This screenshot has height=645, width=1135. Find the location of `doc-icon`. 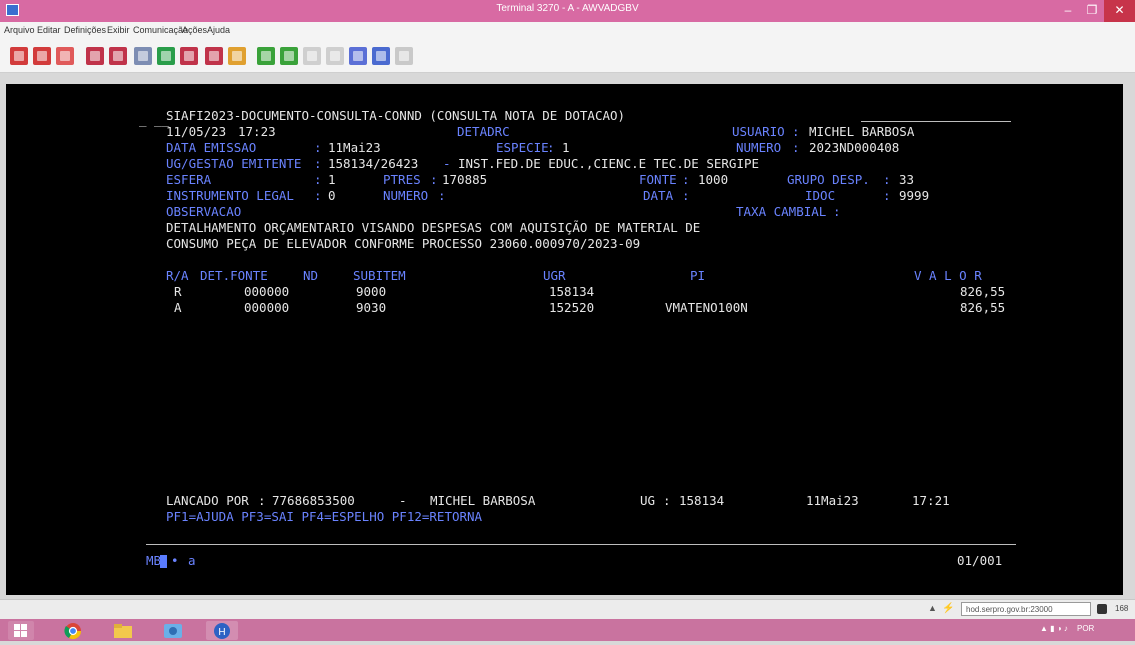

doc-icon is located at coordinates (143, 56).